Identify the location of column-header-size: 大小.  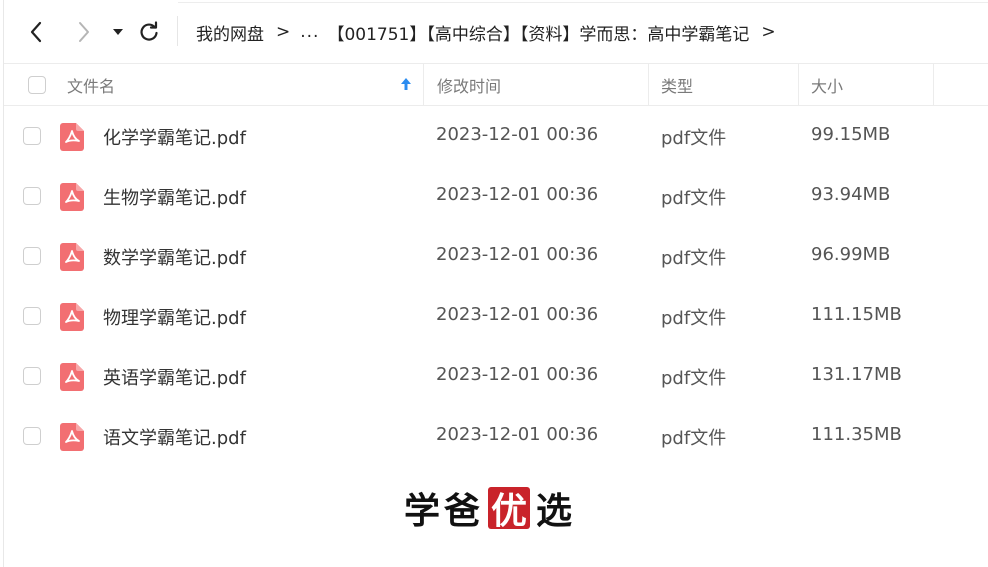
(866, 84).